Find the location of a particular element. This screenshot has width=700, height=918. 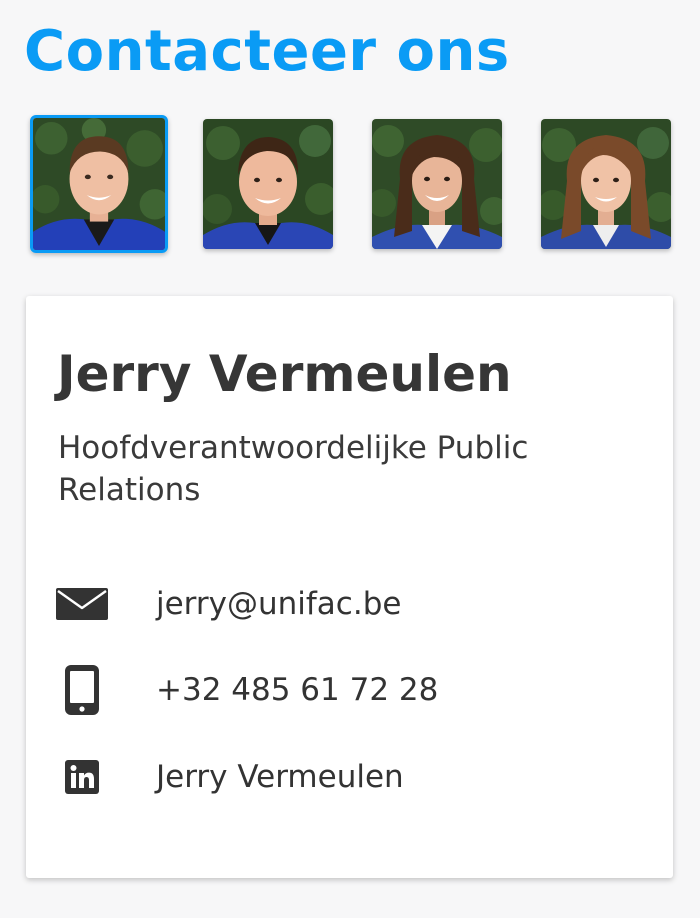

contact-name: Jerry Vermeulen is located at coordinates (284, 374).